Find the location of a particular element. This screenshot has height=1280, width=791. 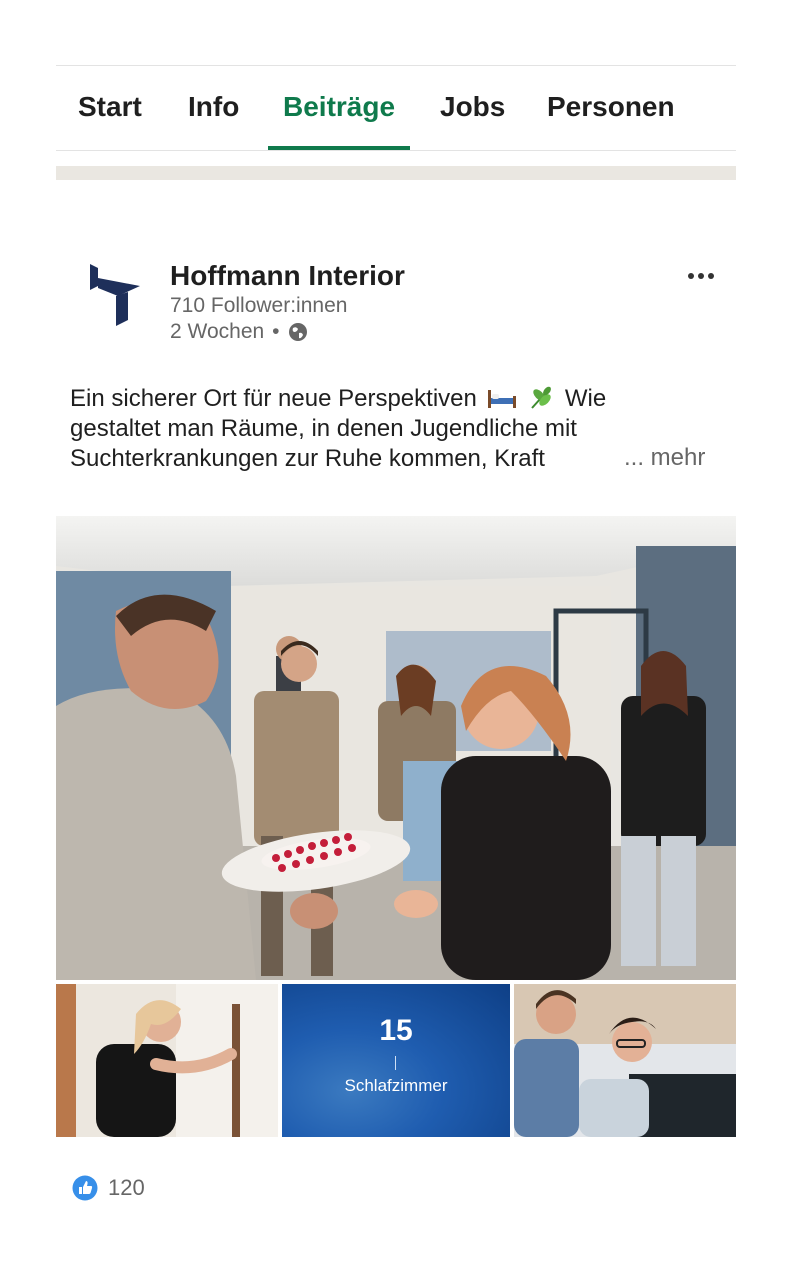

tab-jobs: Jobs is located at coordinates (472, 107).